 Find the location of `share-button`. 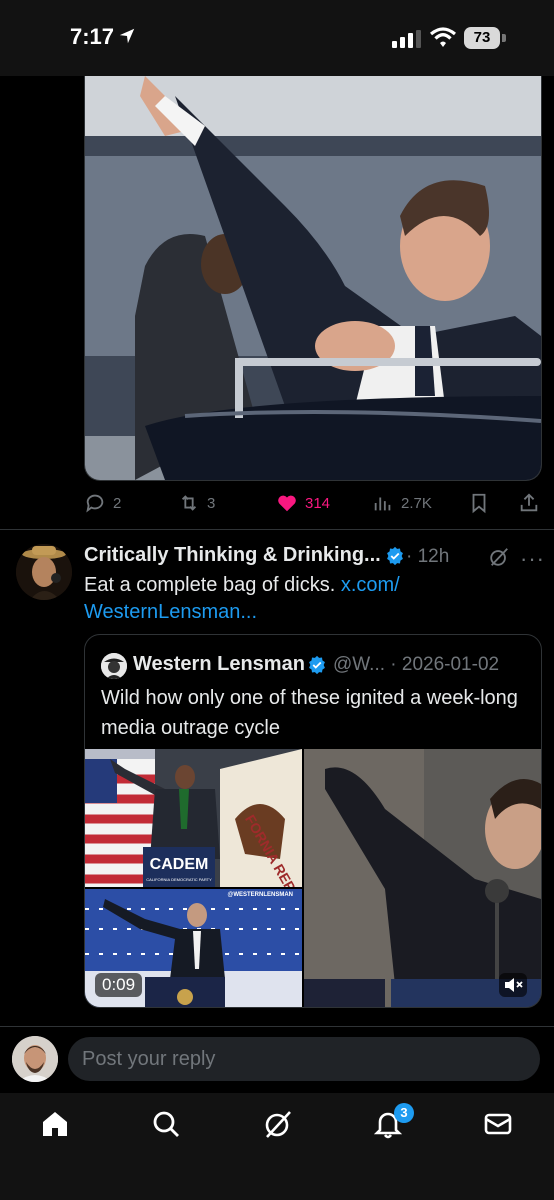

share-button is located at coordinates (529, 503).